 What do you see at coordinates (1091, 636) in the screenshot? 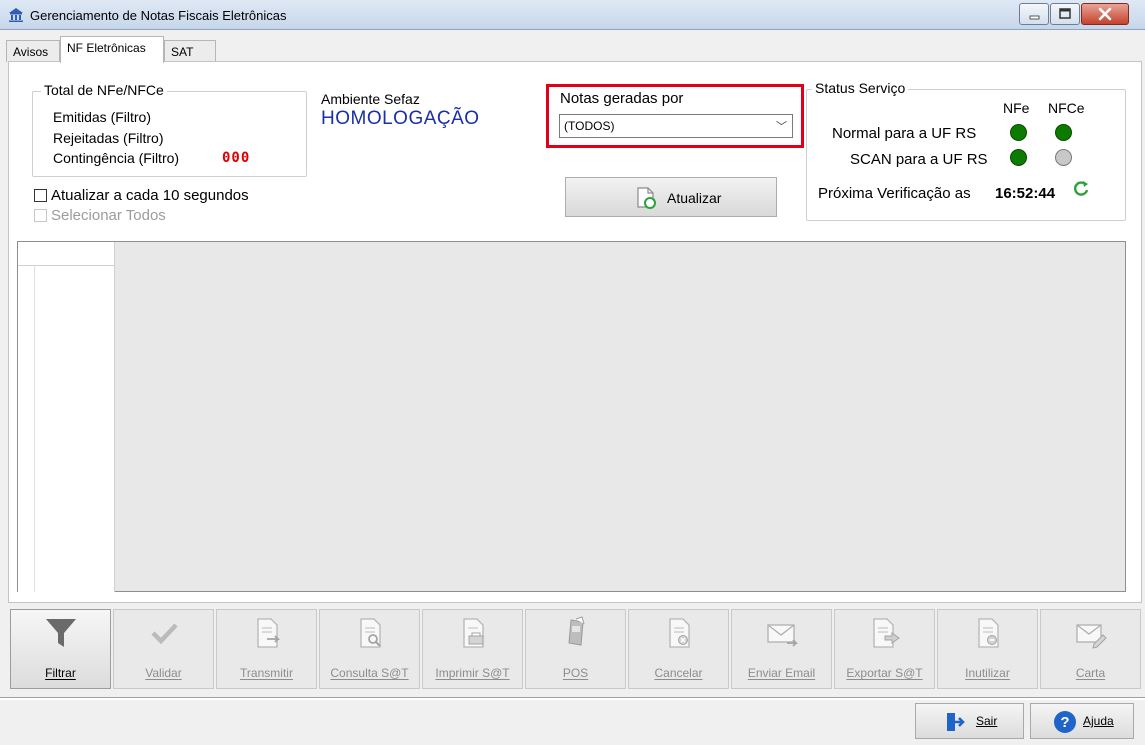
I see `letter-edit-icon` at bounding box center [1091, 636].